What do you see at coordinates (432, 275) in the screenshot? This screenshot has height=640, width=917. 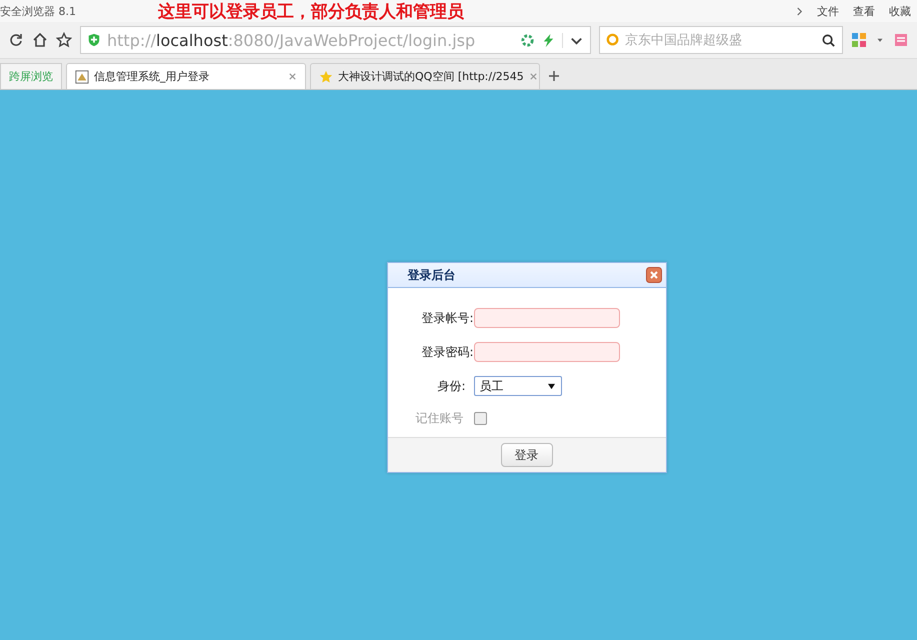 I see `dialog-title: 登录后台` at bounding box center [432, 275].